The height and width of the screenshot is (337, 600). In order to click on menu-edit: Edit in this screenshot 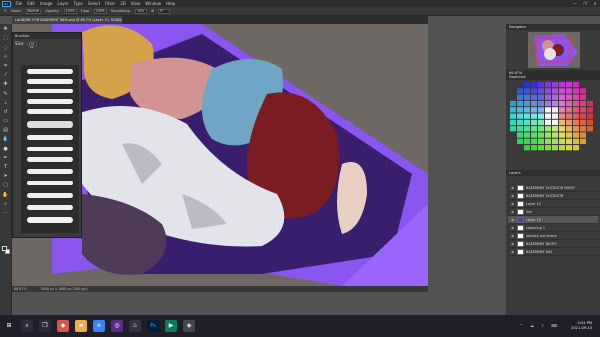, I will do `click(31, 3)`.